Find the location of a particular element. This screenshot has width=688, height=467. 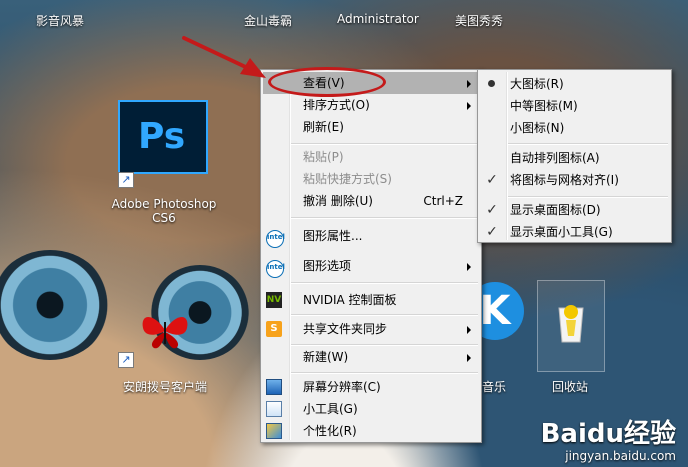

menu-item-label: 显示桌面小工具(G) is located at coordinates (561, 232).